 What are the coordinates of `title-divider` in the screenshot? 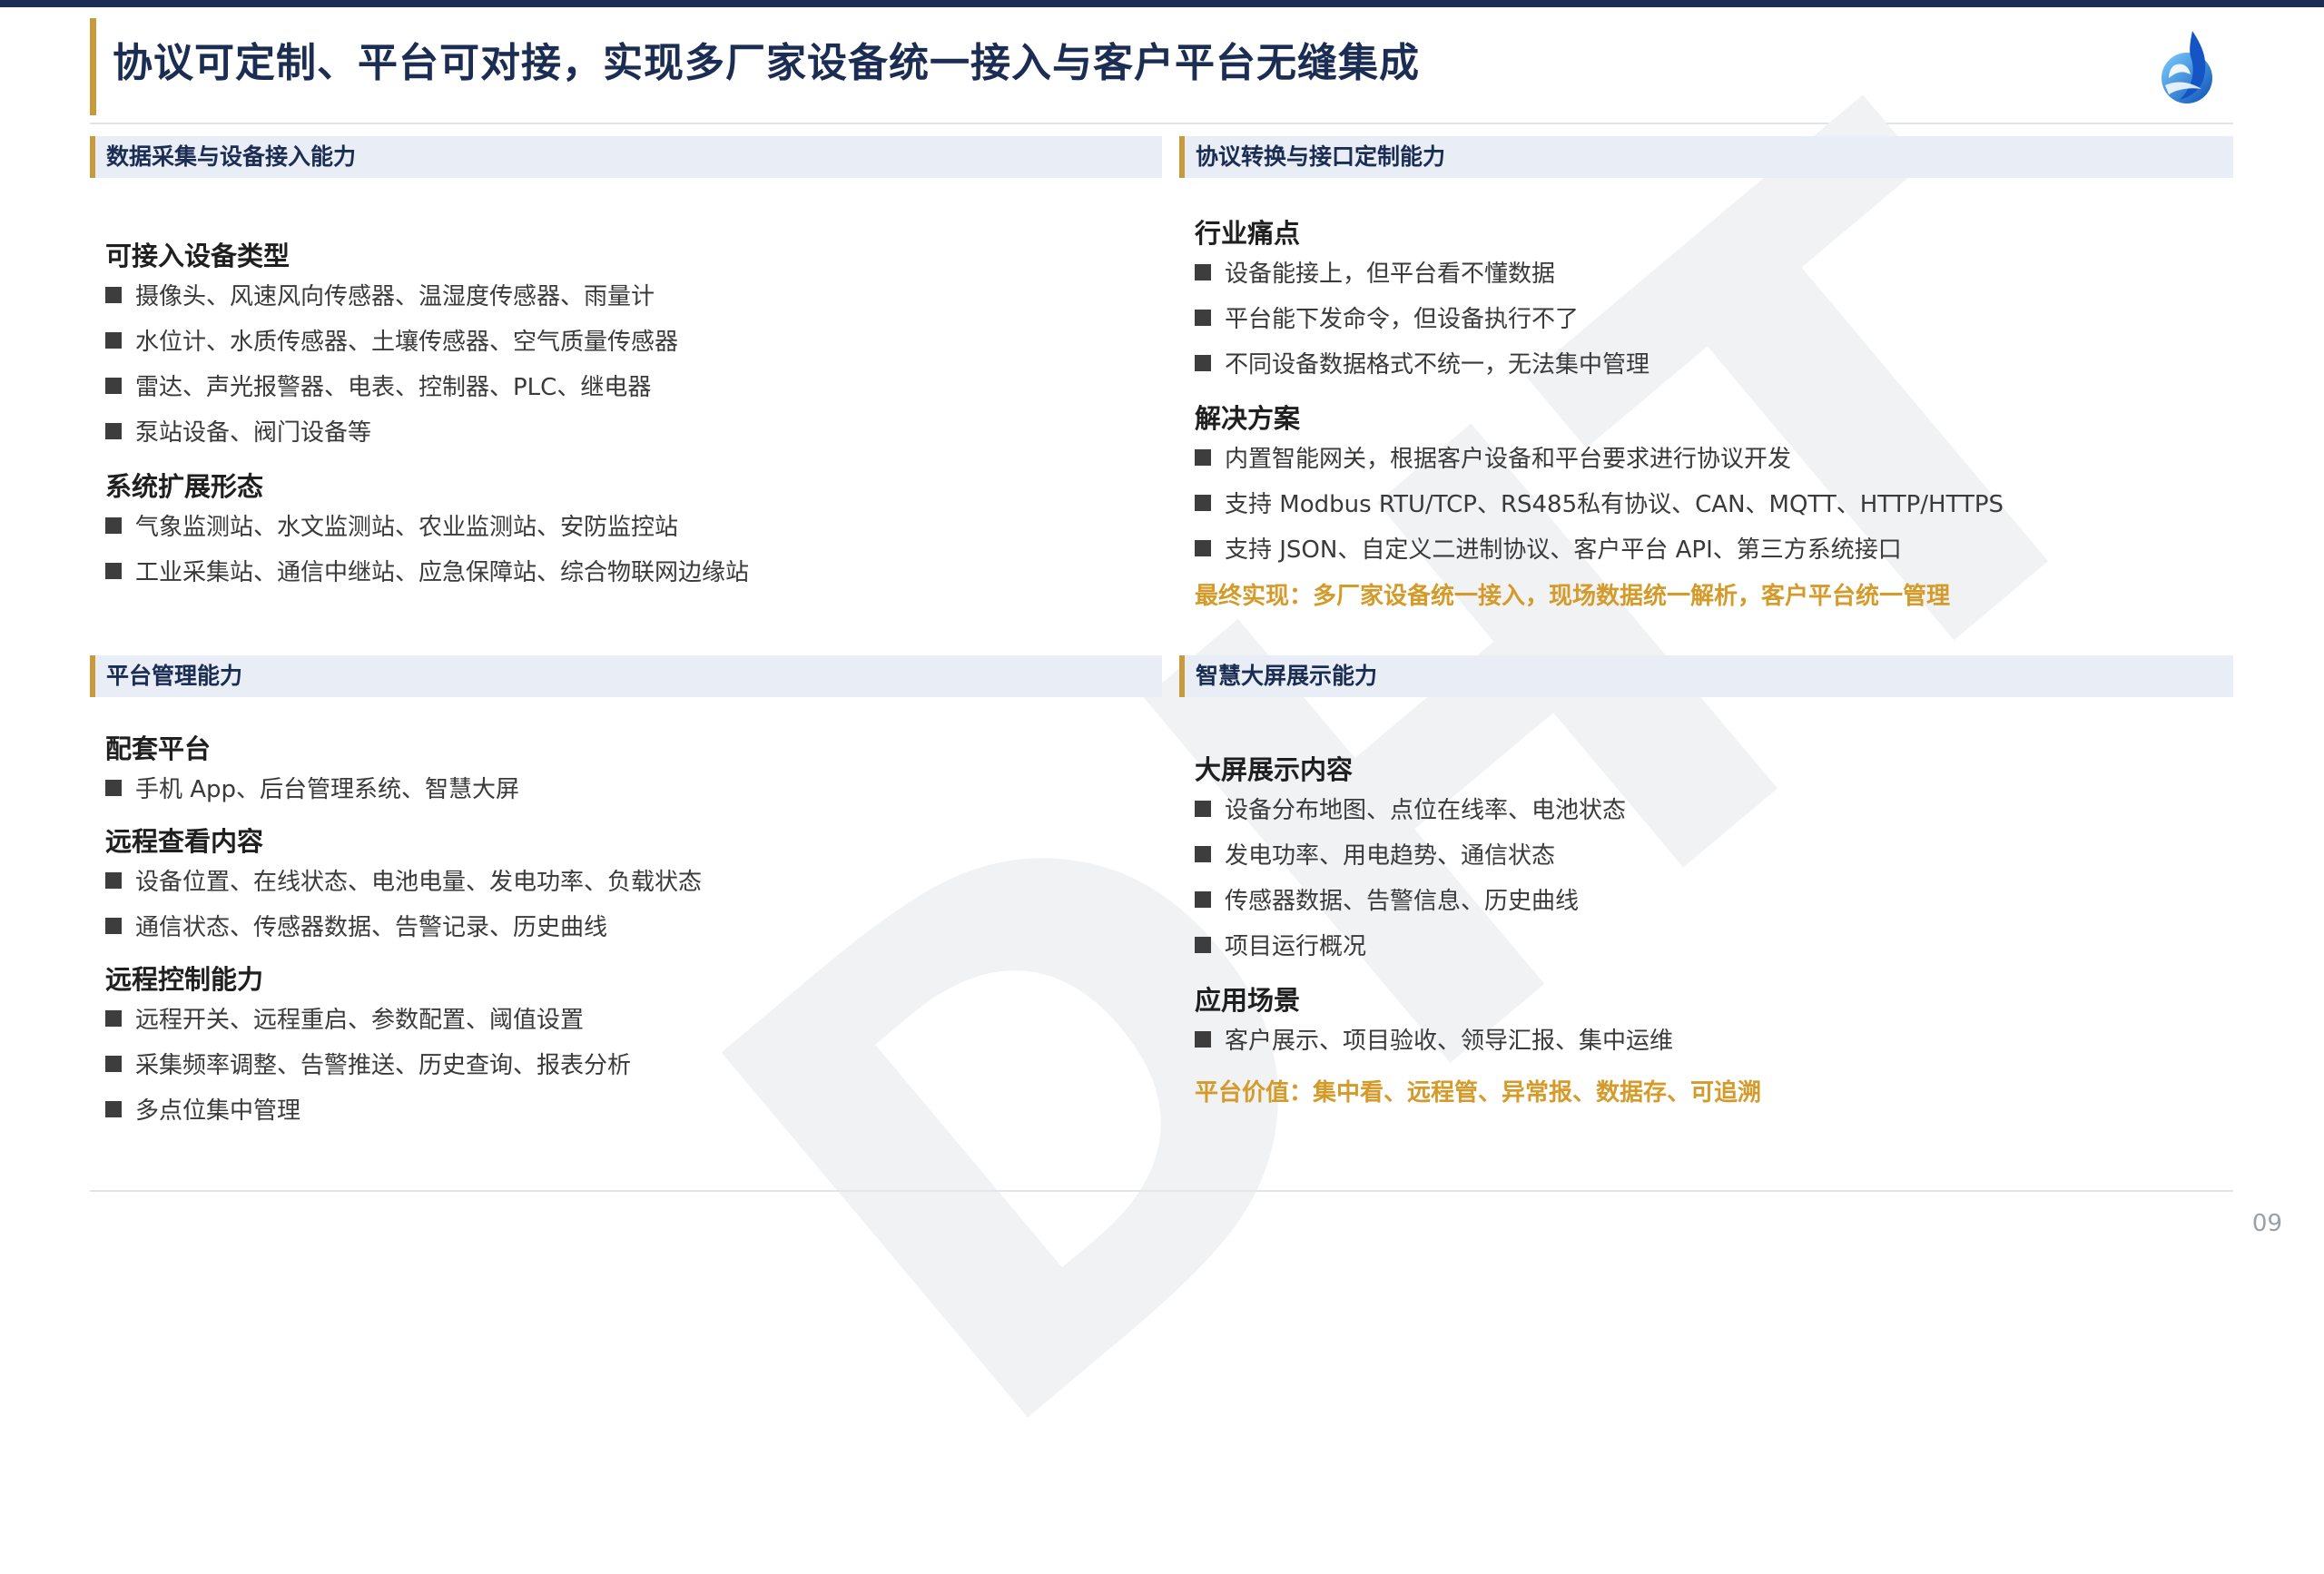 It's located at (1161, 123).